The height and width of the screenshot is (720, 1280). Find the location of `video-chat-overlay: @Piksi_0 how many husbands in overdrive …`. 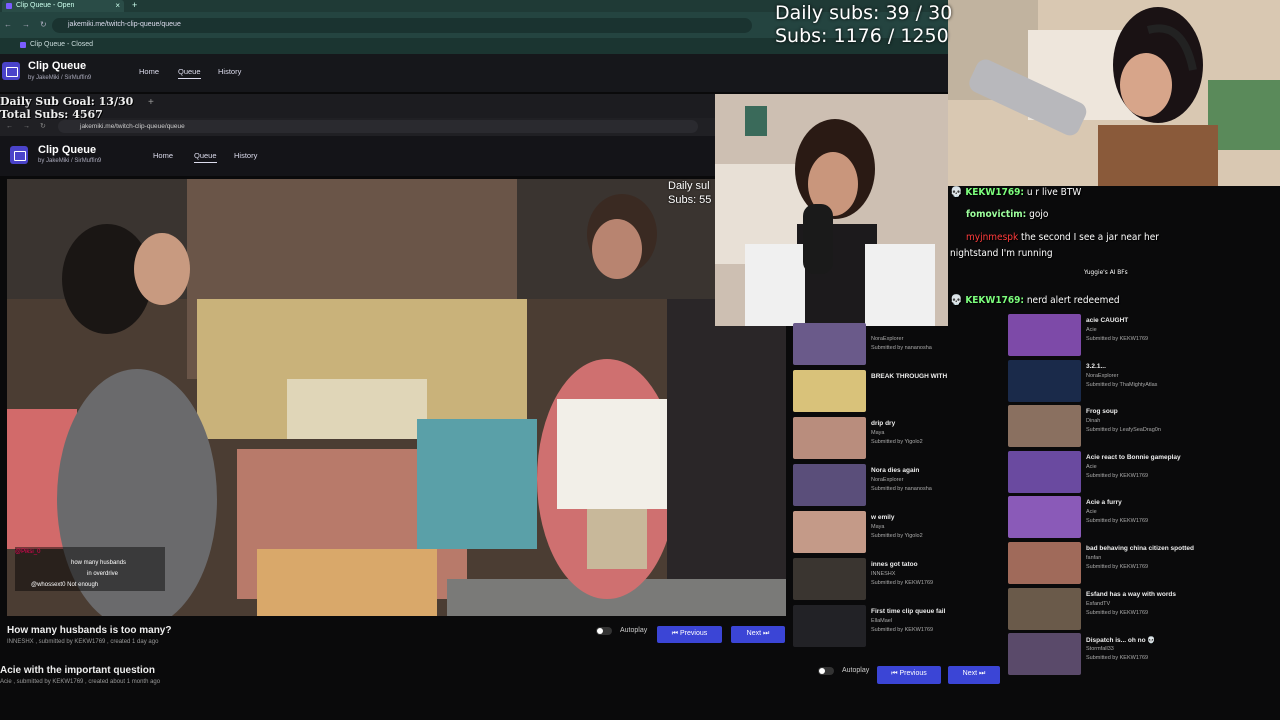

video-chat-overlay: @Piksi_0 how many husbands in overdrive … is located at coordinates (90, 569).